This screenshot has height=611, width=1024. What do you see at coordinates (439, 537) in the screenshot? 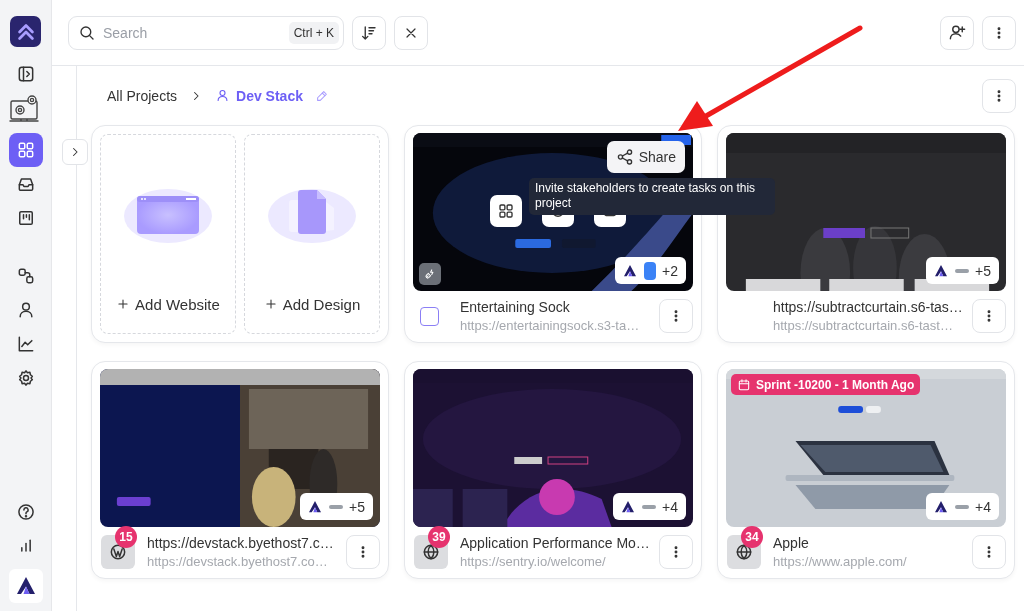
I see `count-badge: 39` at bounding box center [439, 537].